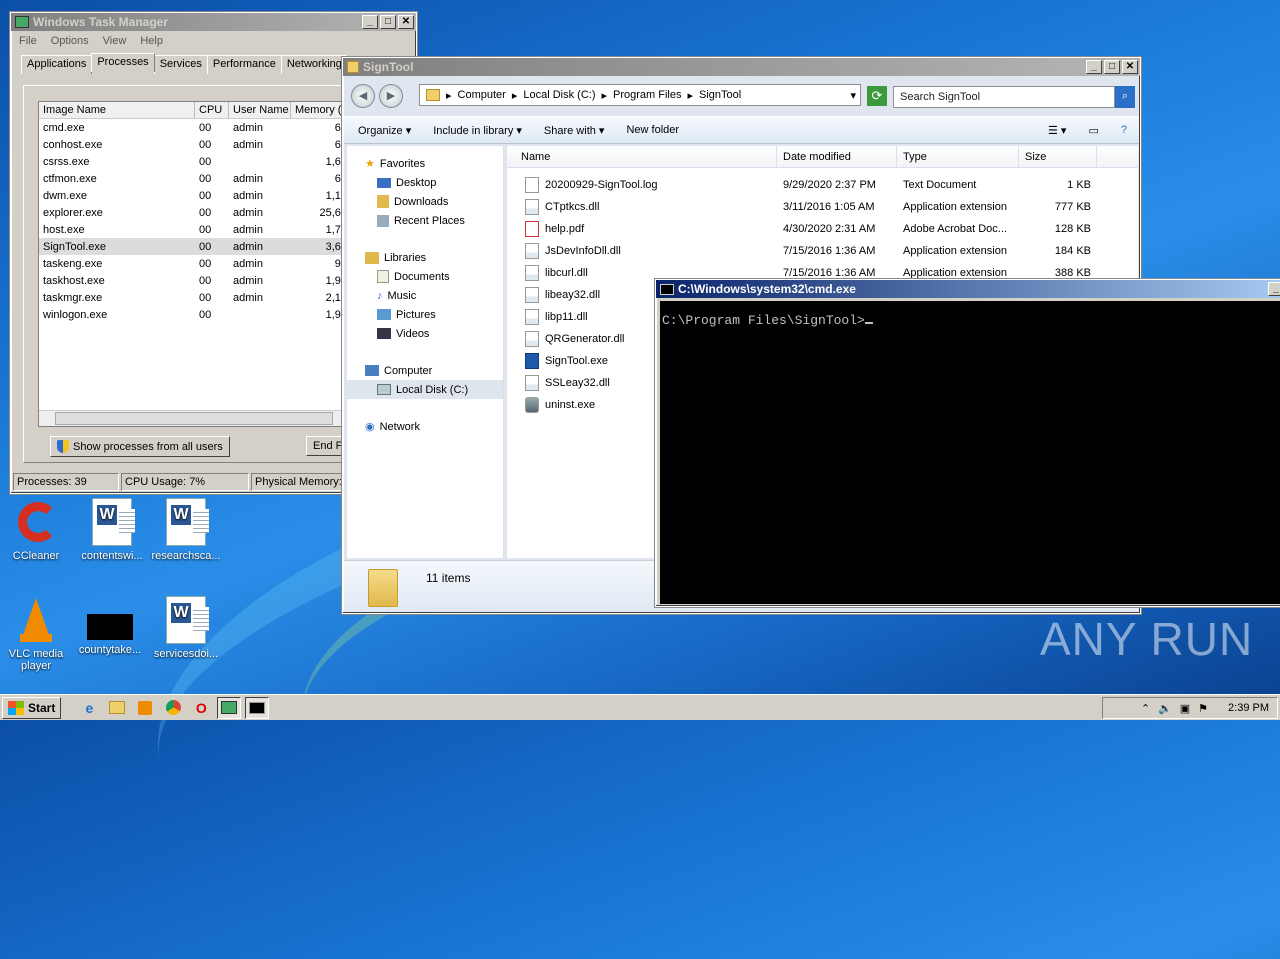 This screenshot has width=1280, height=959. Describe the element at coordinates (642, 156) in the screenshot. I see `column-name: Name` at that location.